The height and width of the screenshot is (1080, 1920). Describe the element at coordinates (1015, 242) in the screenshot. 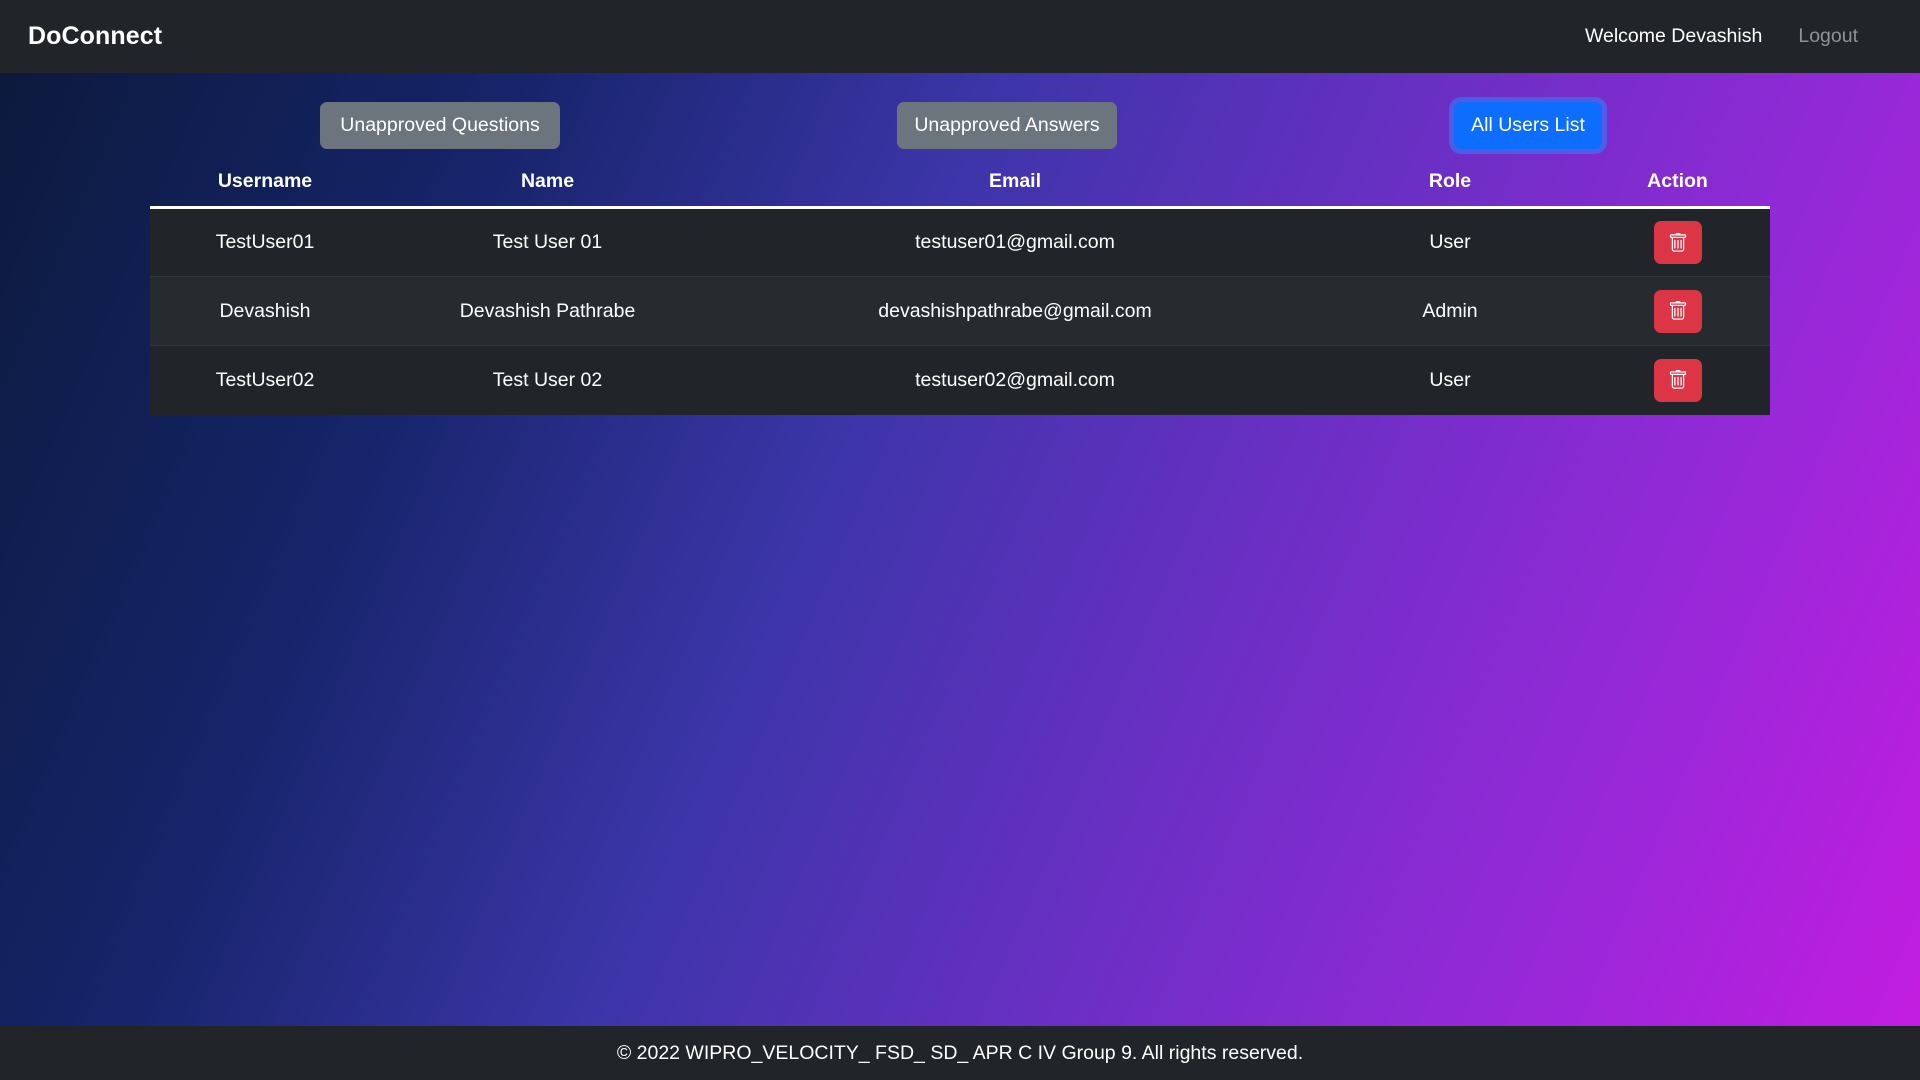

I see `user-cell-email: testuser01@gmail.com` at that location.